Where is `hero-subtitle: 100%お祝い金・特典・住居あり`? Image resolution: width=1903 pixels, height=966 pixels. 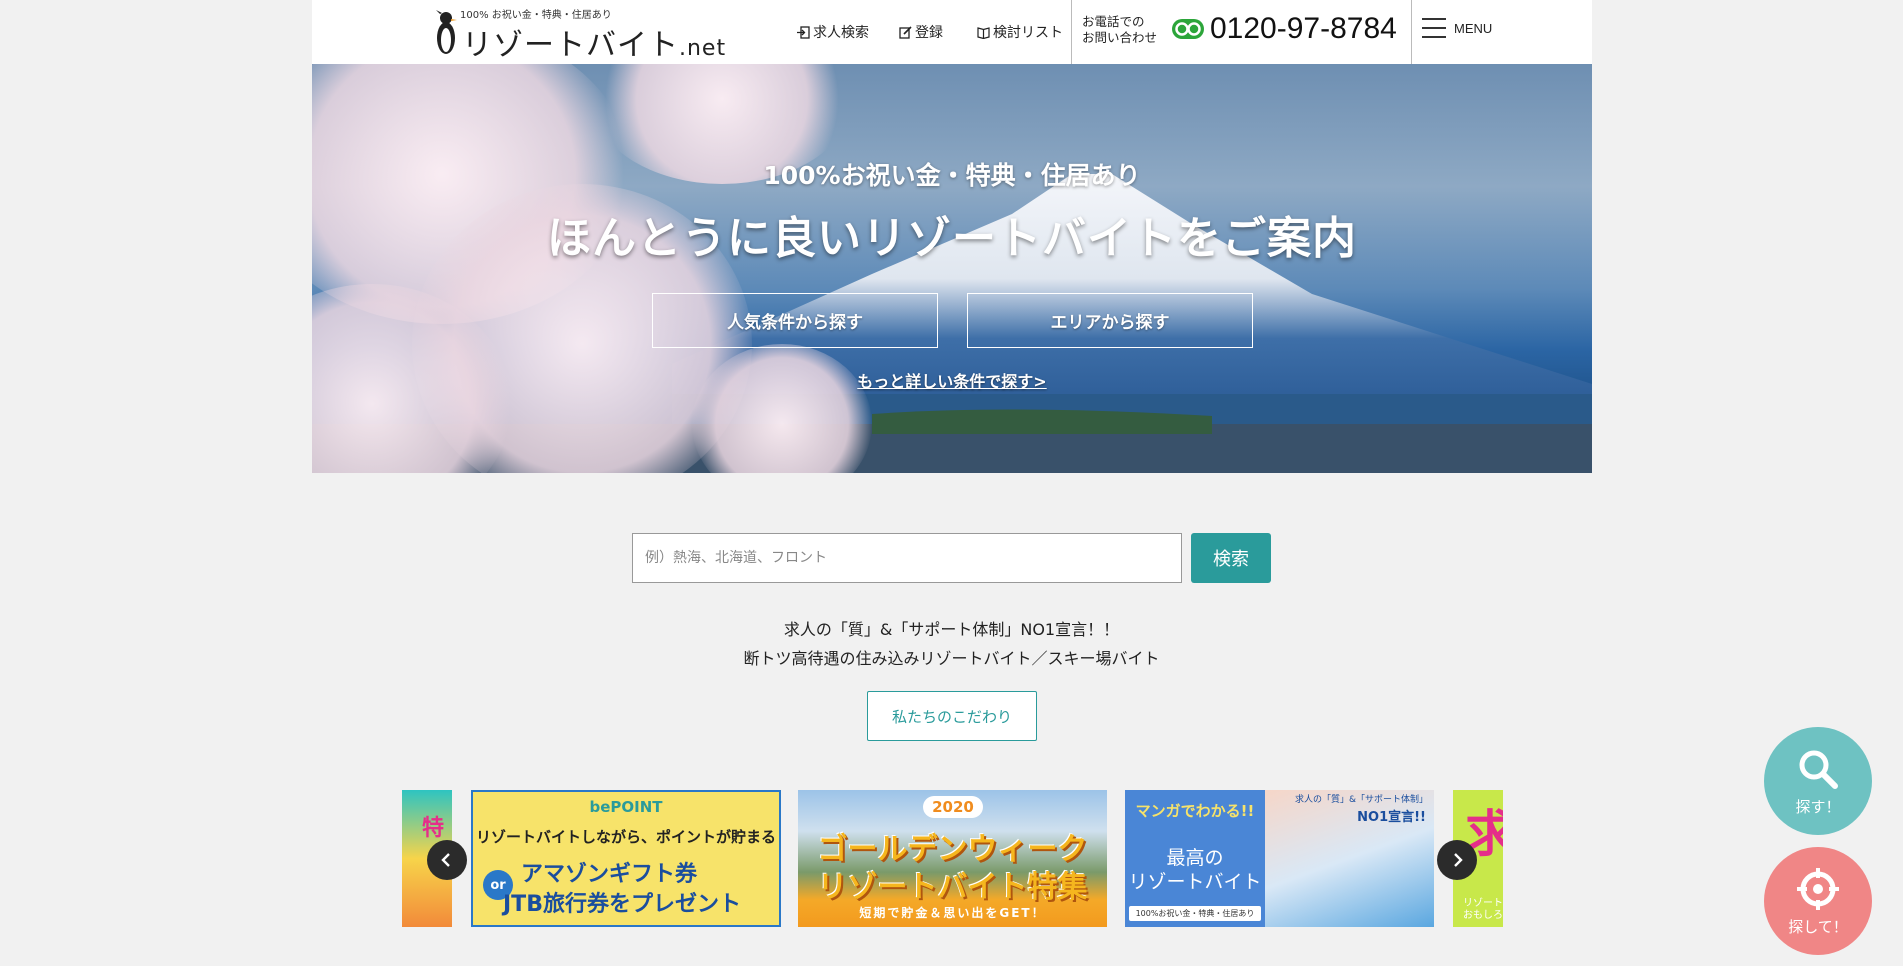 hero-subtitle: 100%お祝い金・特典・住居あり is located at coordinates (952, 175).